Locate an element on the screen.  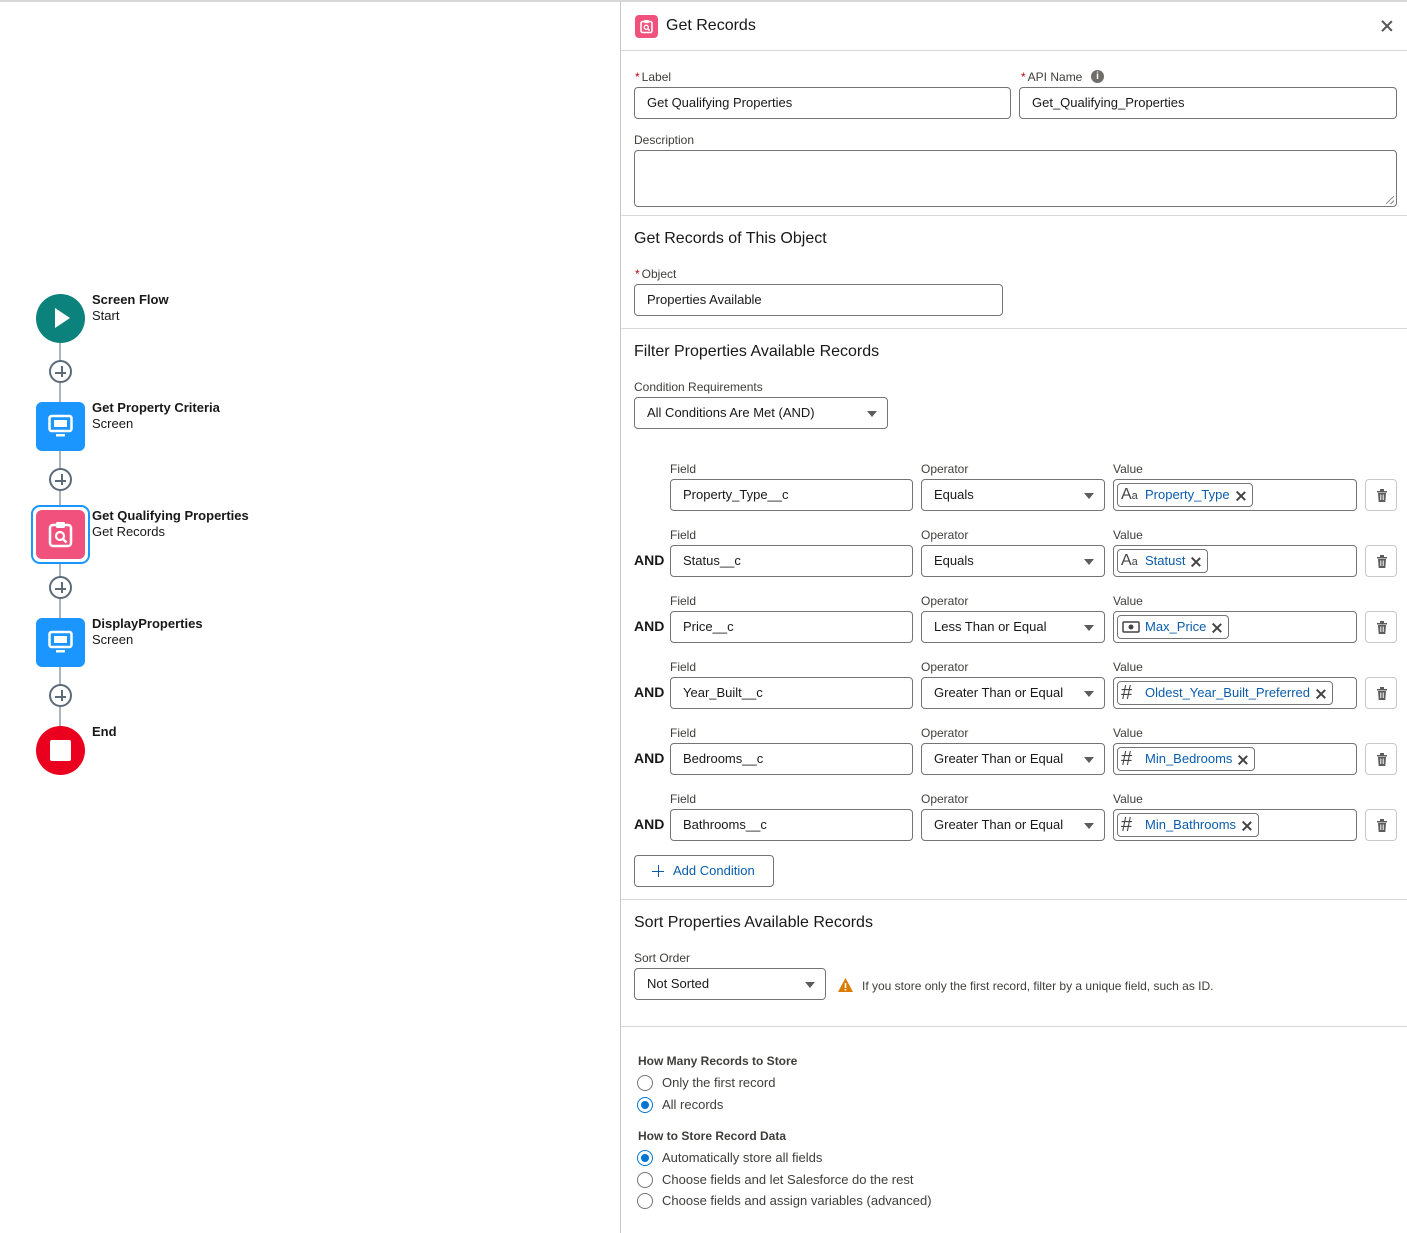
condition-requirements-label: Condition Requirements is located at coordinates (698, 387).